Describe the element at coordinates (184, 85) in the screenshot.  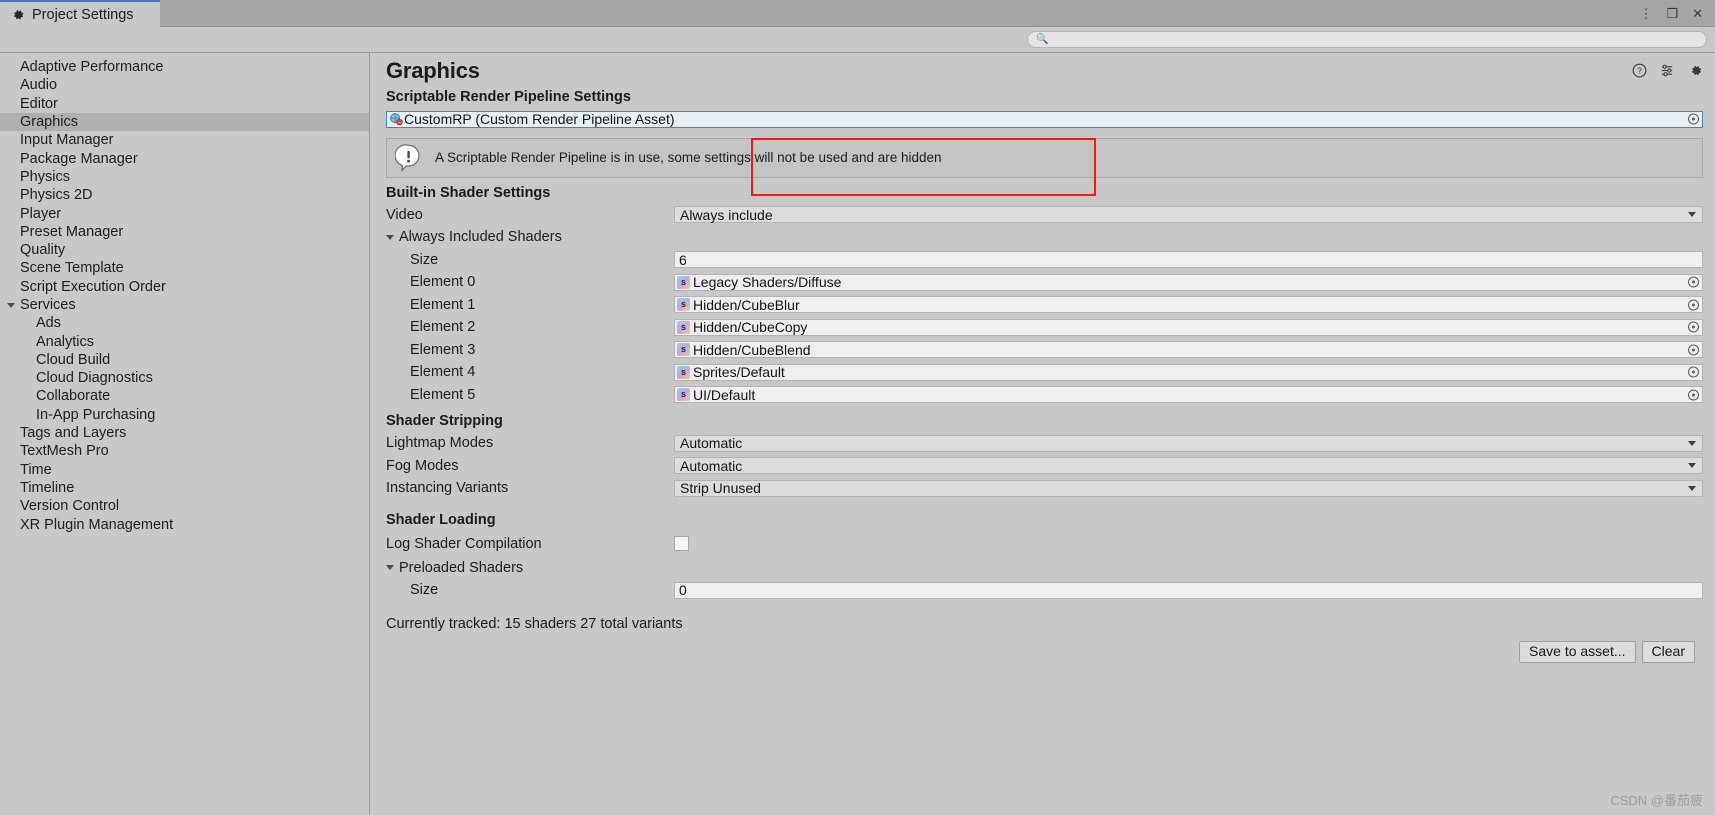
I see `sidebar-item-audio: Audio` at that location.